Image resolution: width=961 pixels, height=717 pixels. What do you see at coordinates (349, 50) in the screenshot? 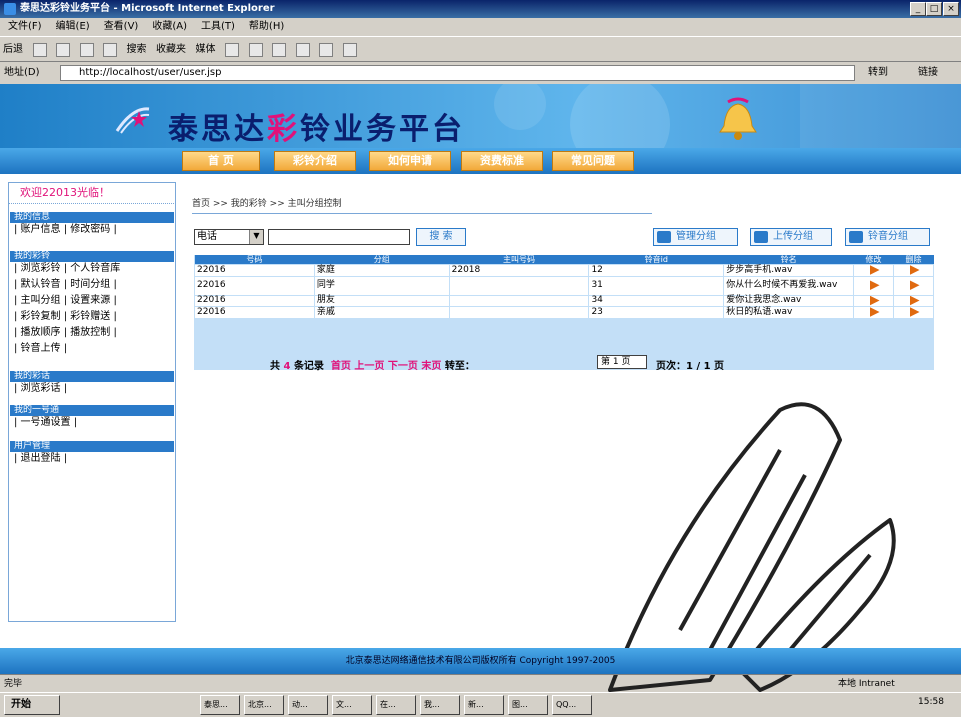
I see `messenger-icon` at bounding box center [349, 50].